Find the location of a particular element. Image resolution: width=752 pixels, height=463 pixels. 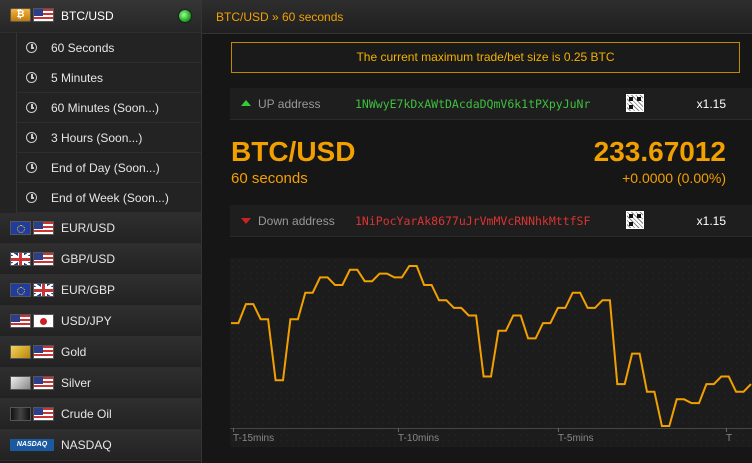

asset-usd-jpy: USD/JPY is located at coordinates (100, 321).